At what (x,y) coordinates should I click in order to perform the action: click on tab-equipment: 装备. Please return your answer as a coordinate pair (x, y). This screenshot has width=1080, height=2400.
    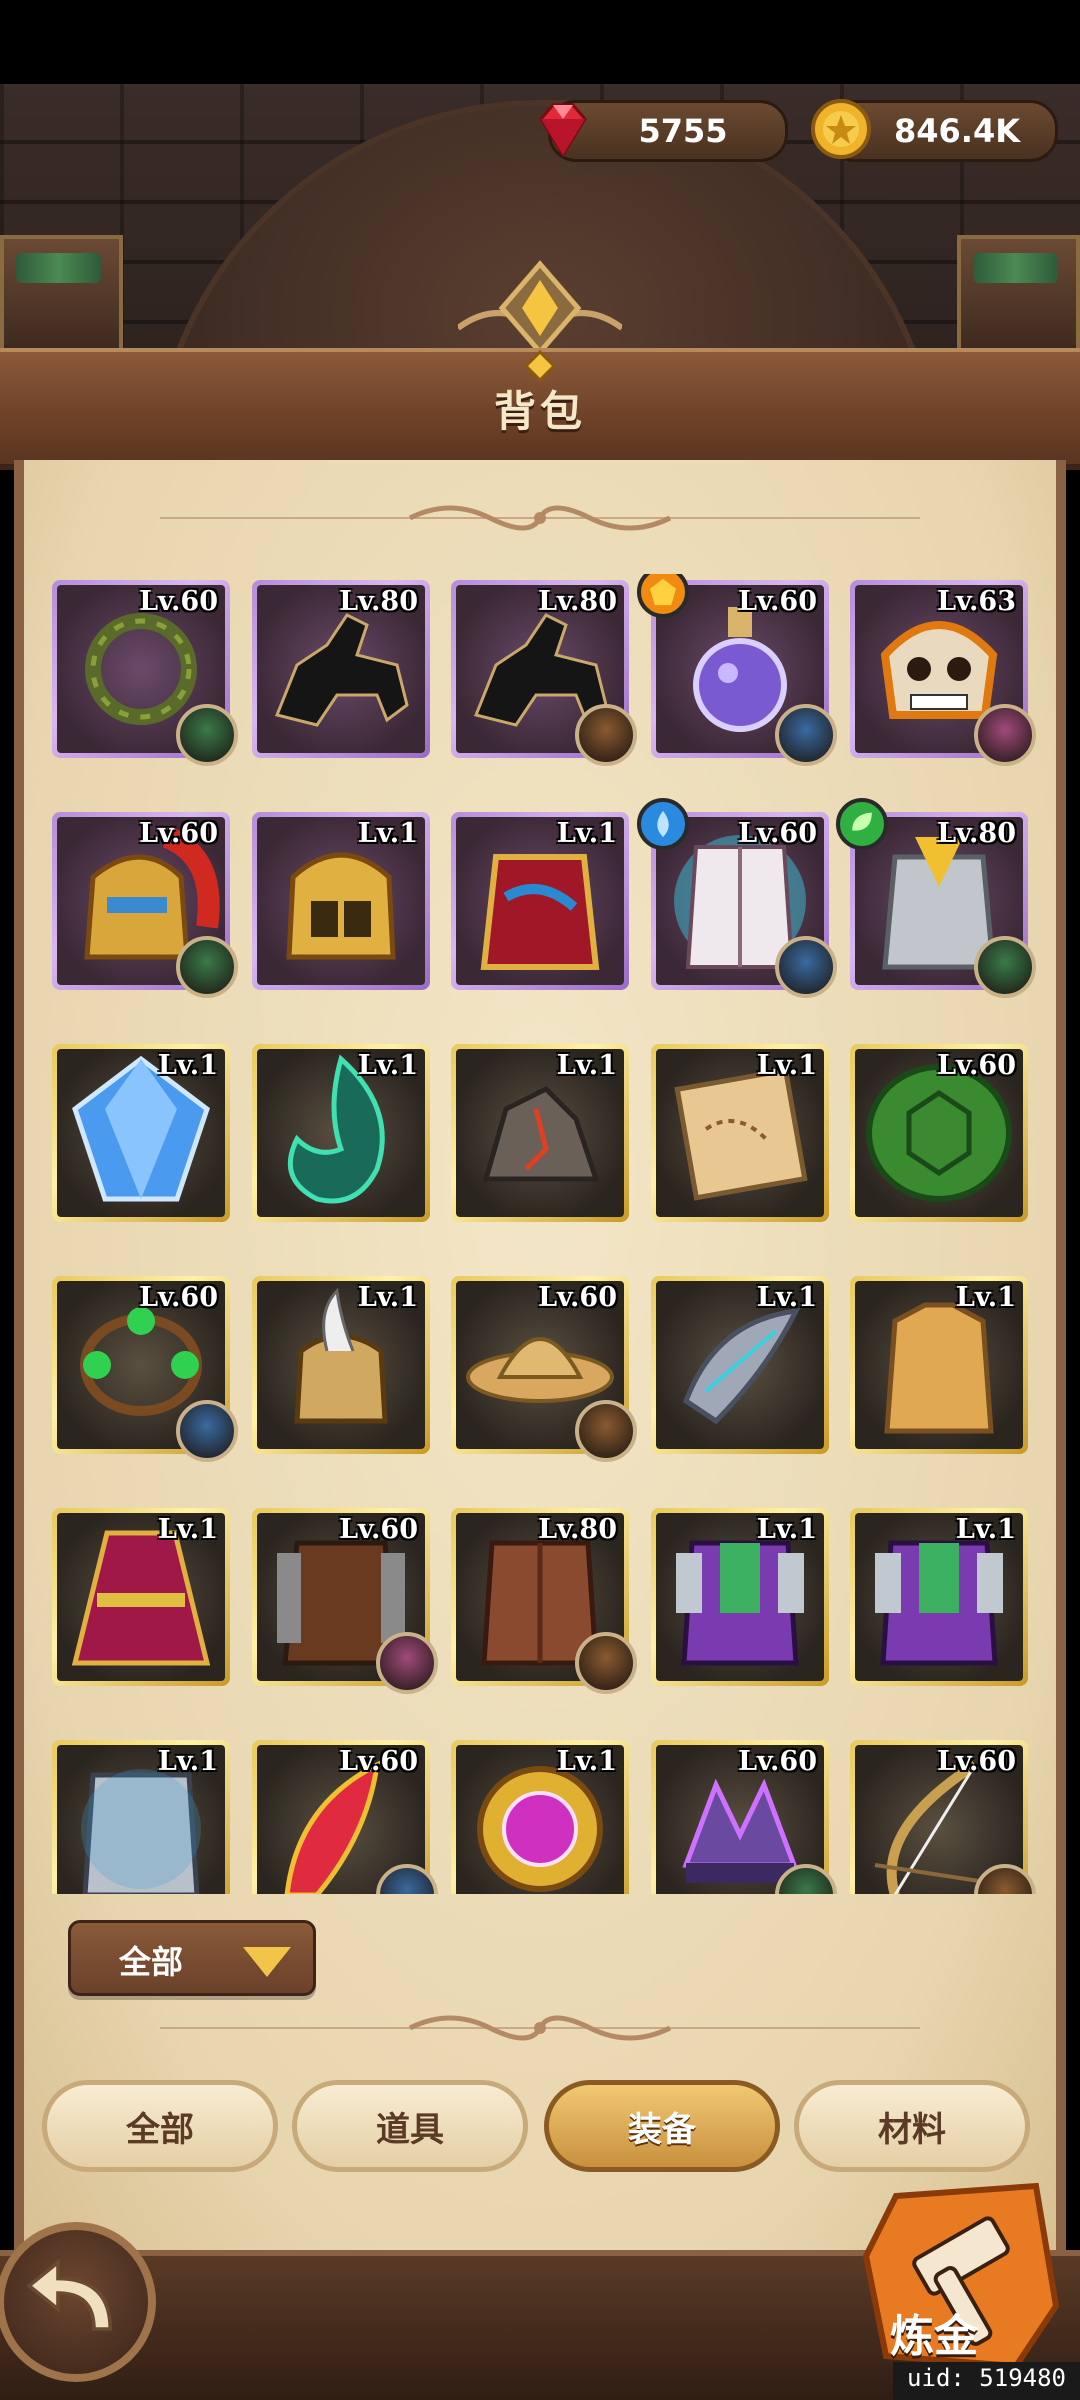
    Looking at the image, I should click on (662, 2126).